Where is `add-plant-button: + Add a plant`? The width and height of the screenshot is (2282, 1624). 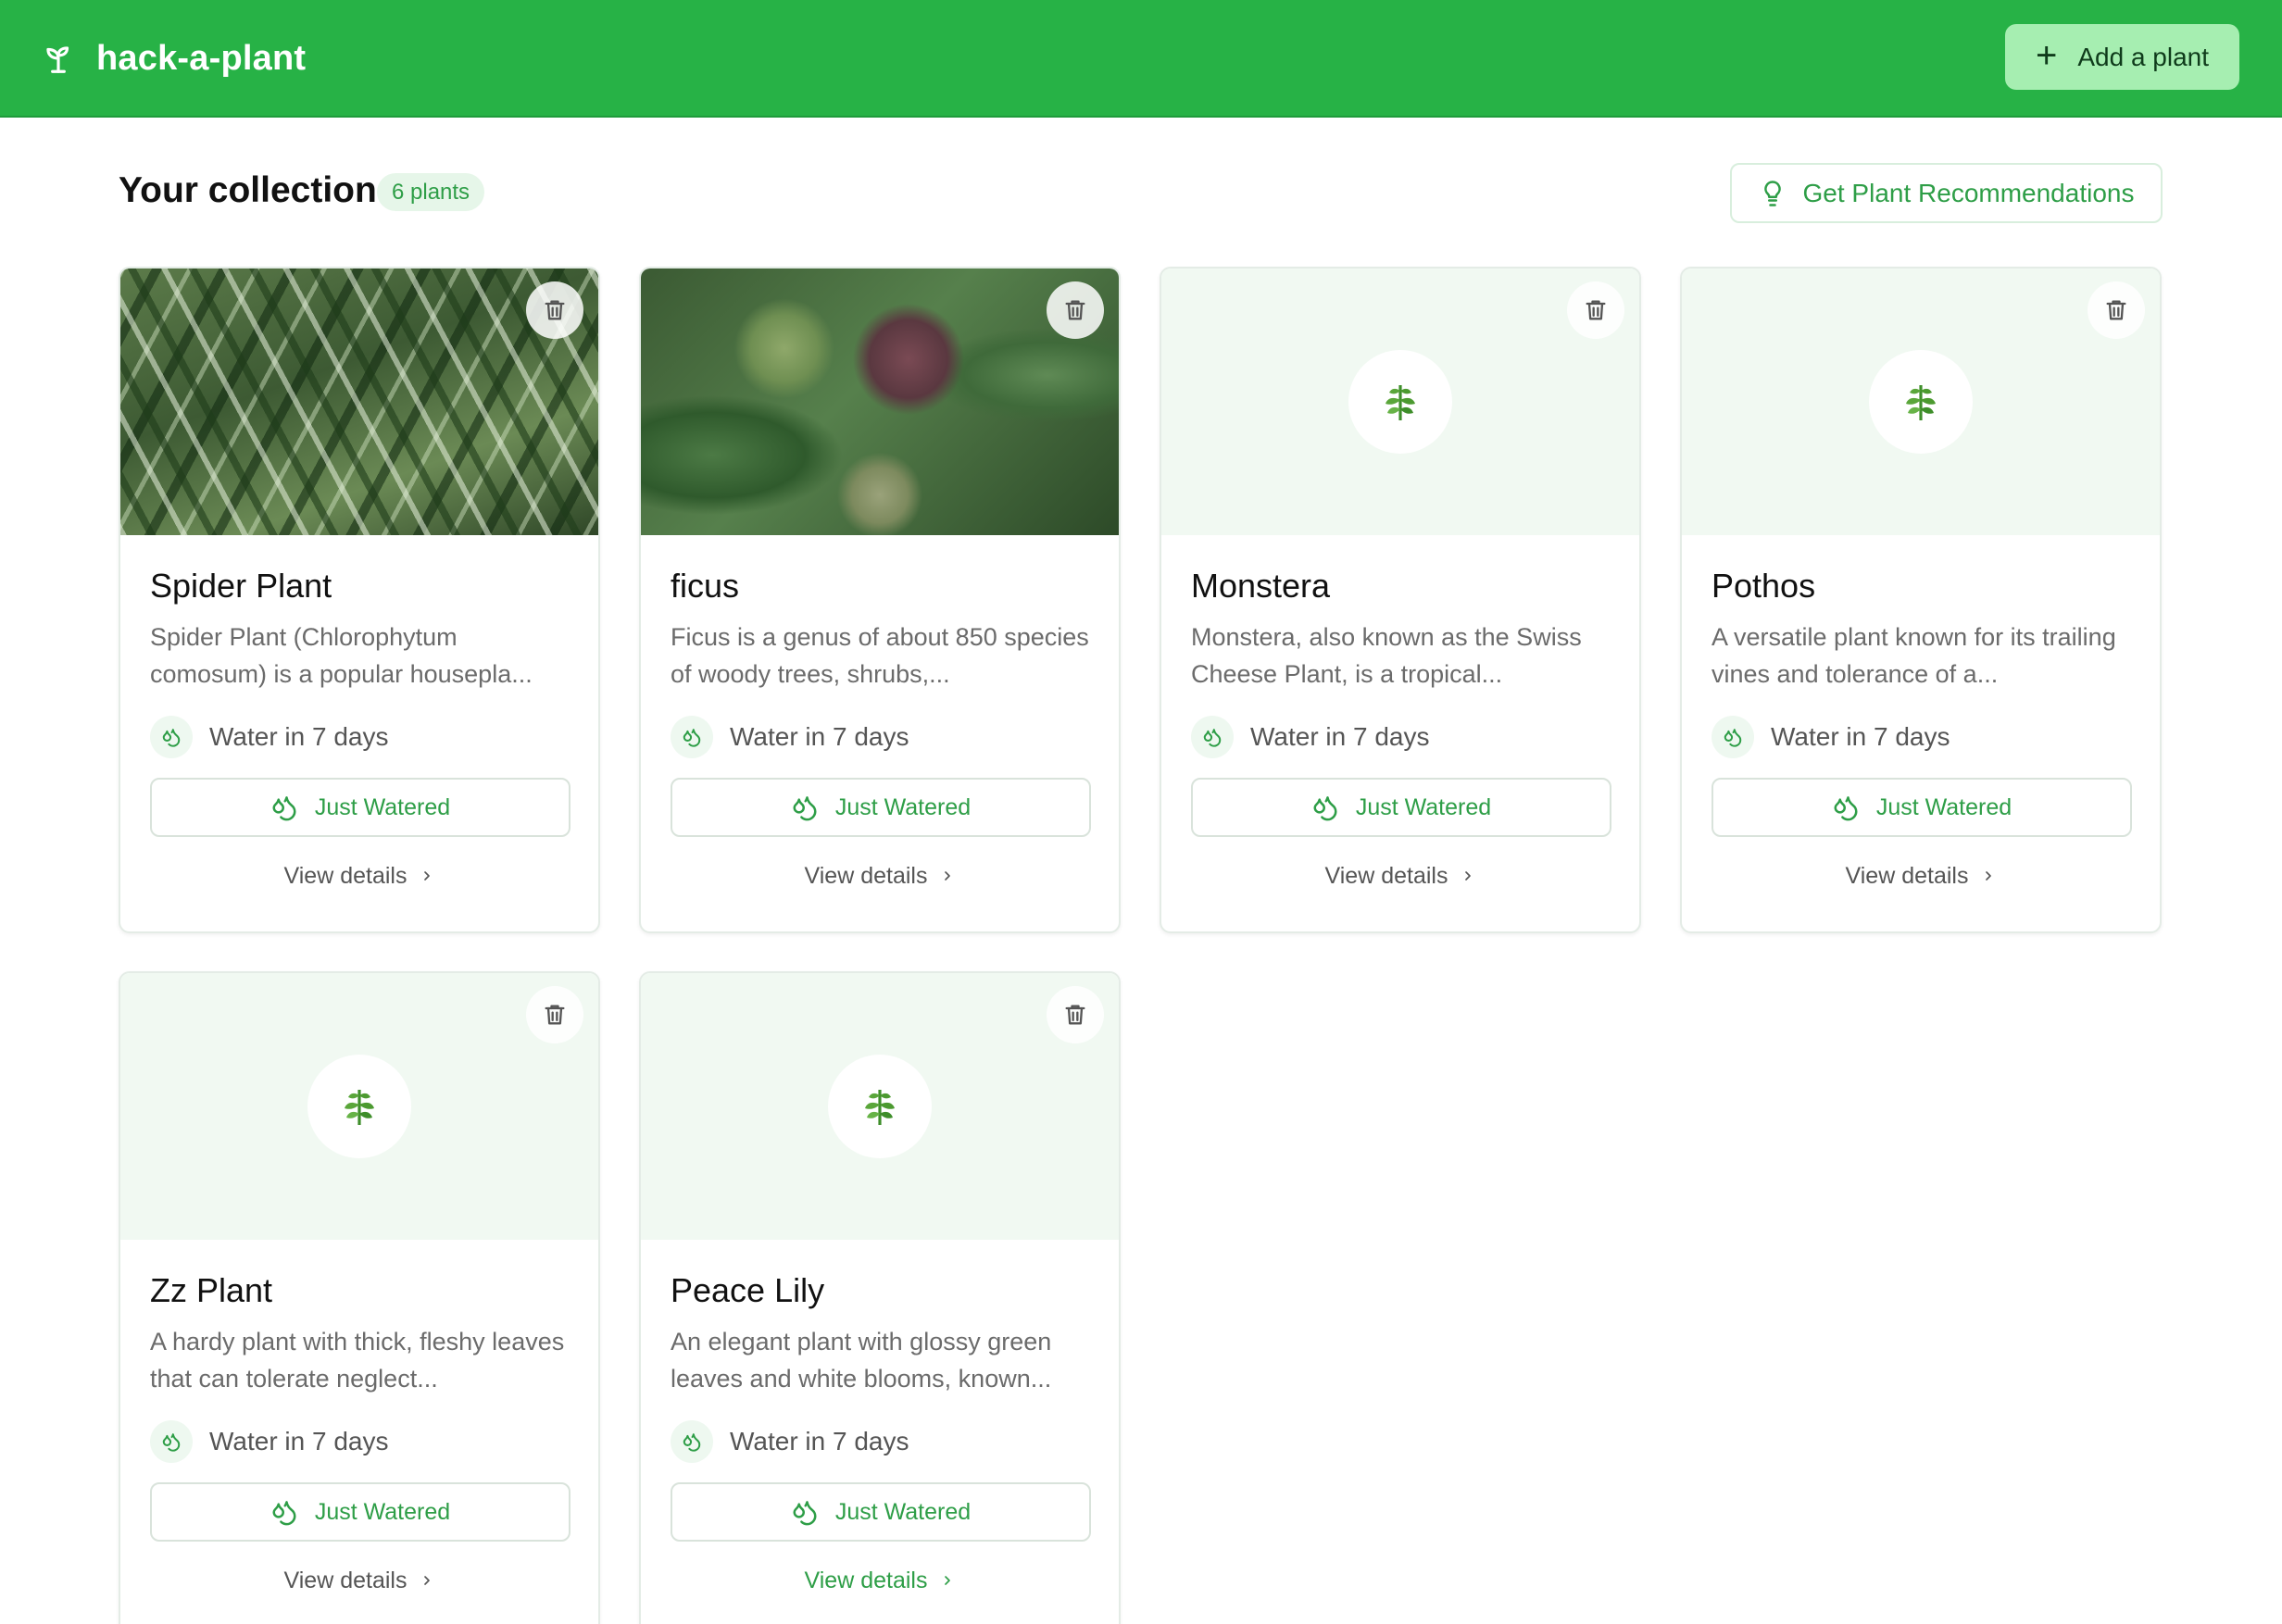 add-plant-button: + Add a plant is located at coordinates (2122, 57).